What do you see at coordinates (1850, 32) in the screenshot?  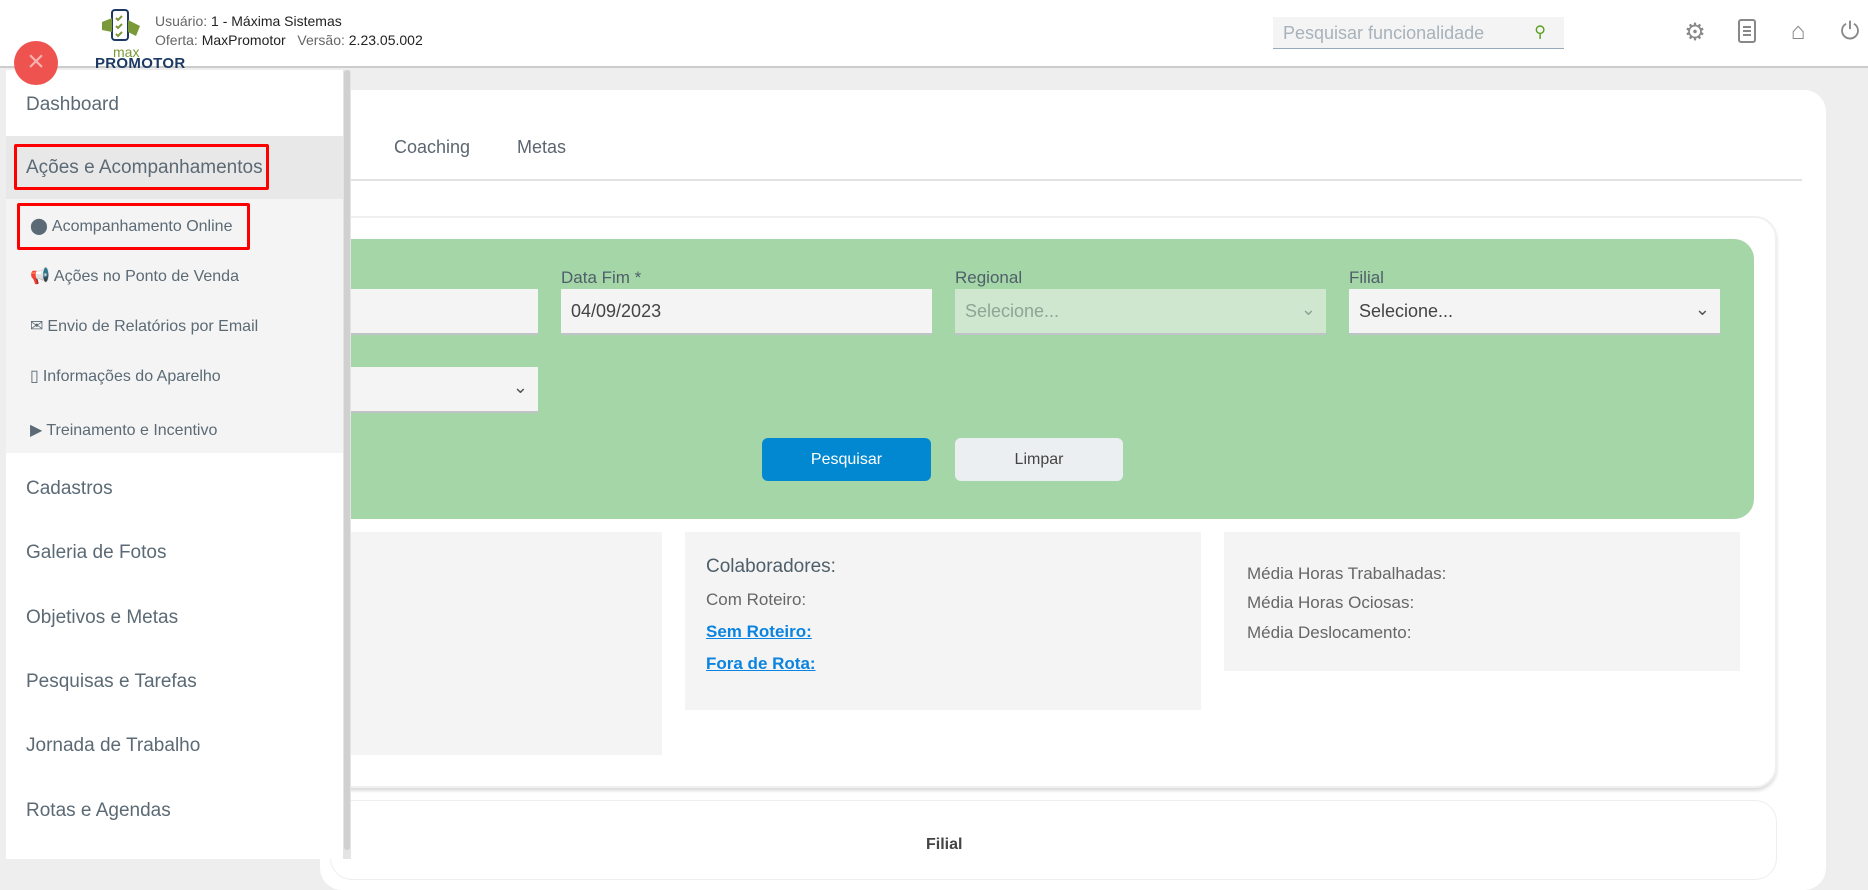 I see `power-icon: ⏻` at bounding box center [1850, 32].